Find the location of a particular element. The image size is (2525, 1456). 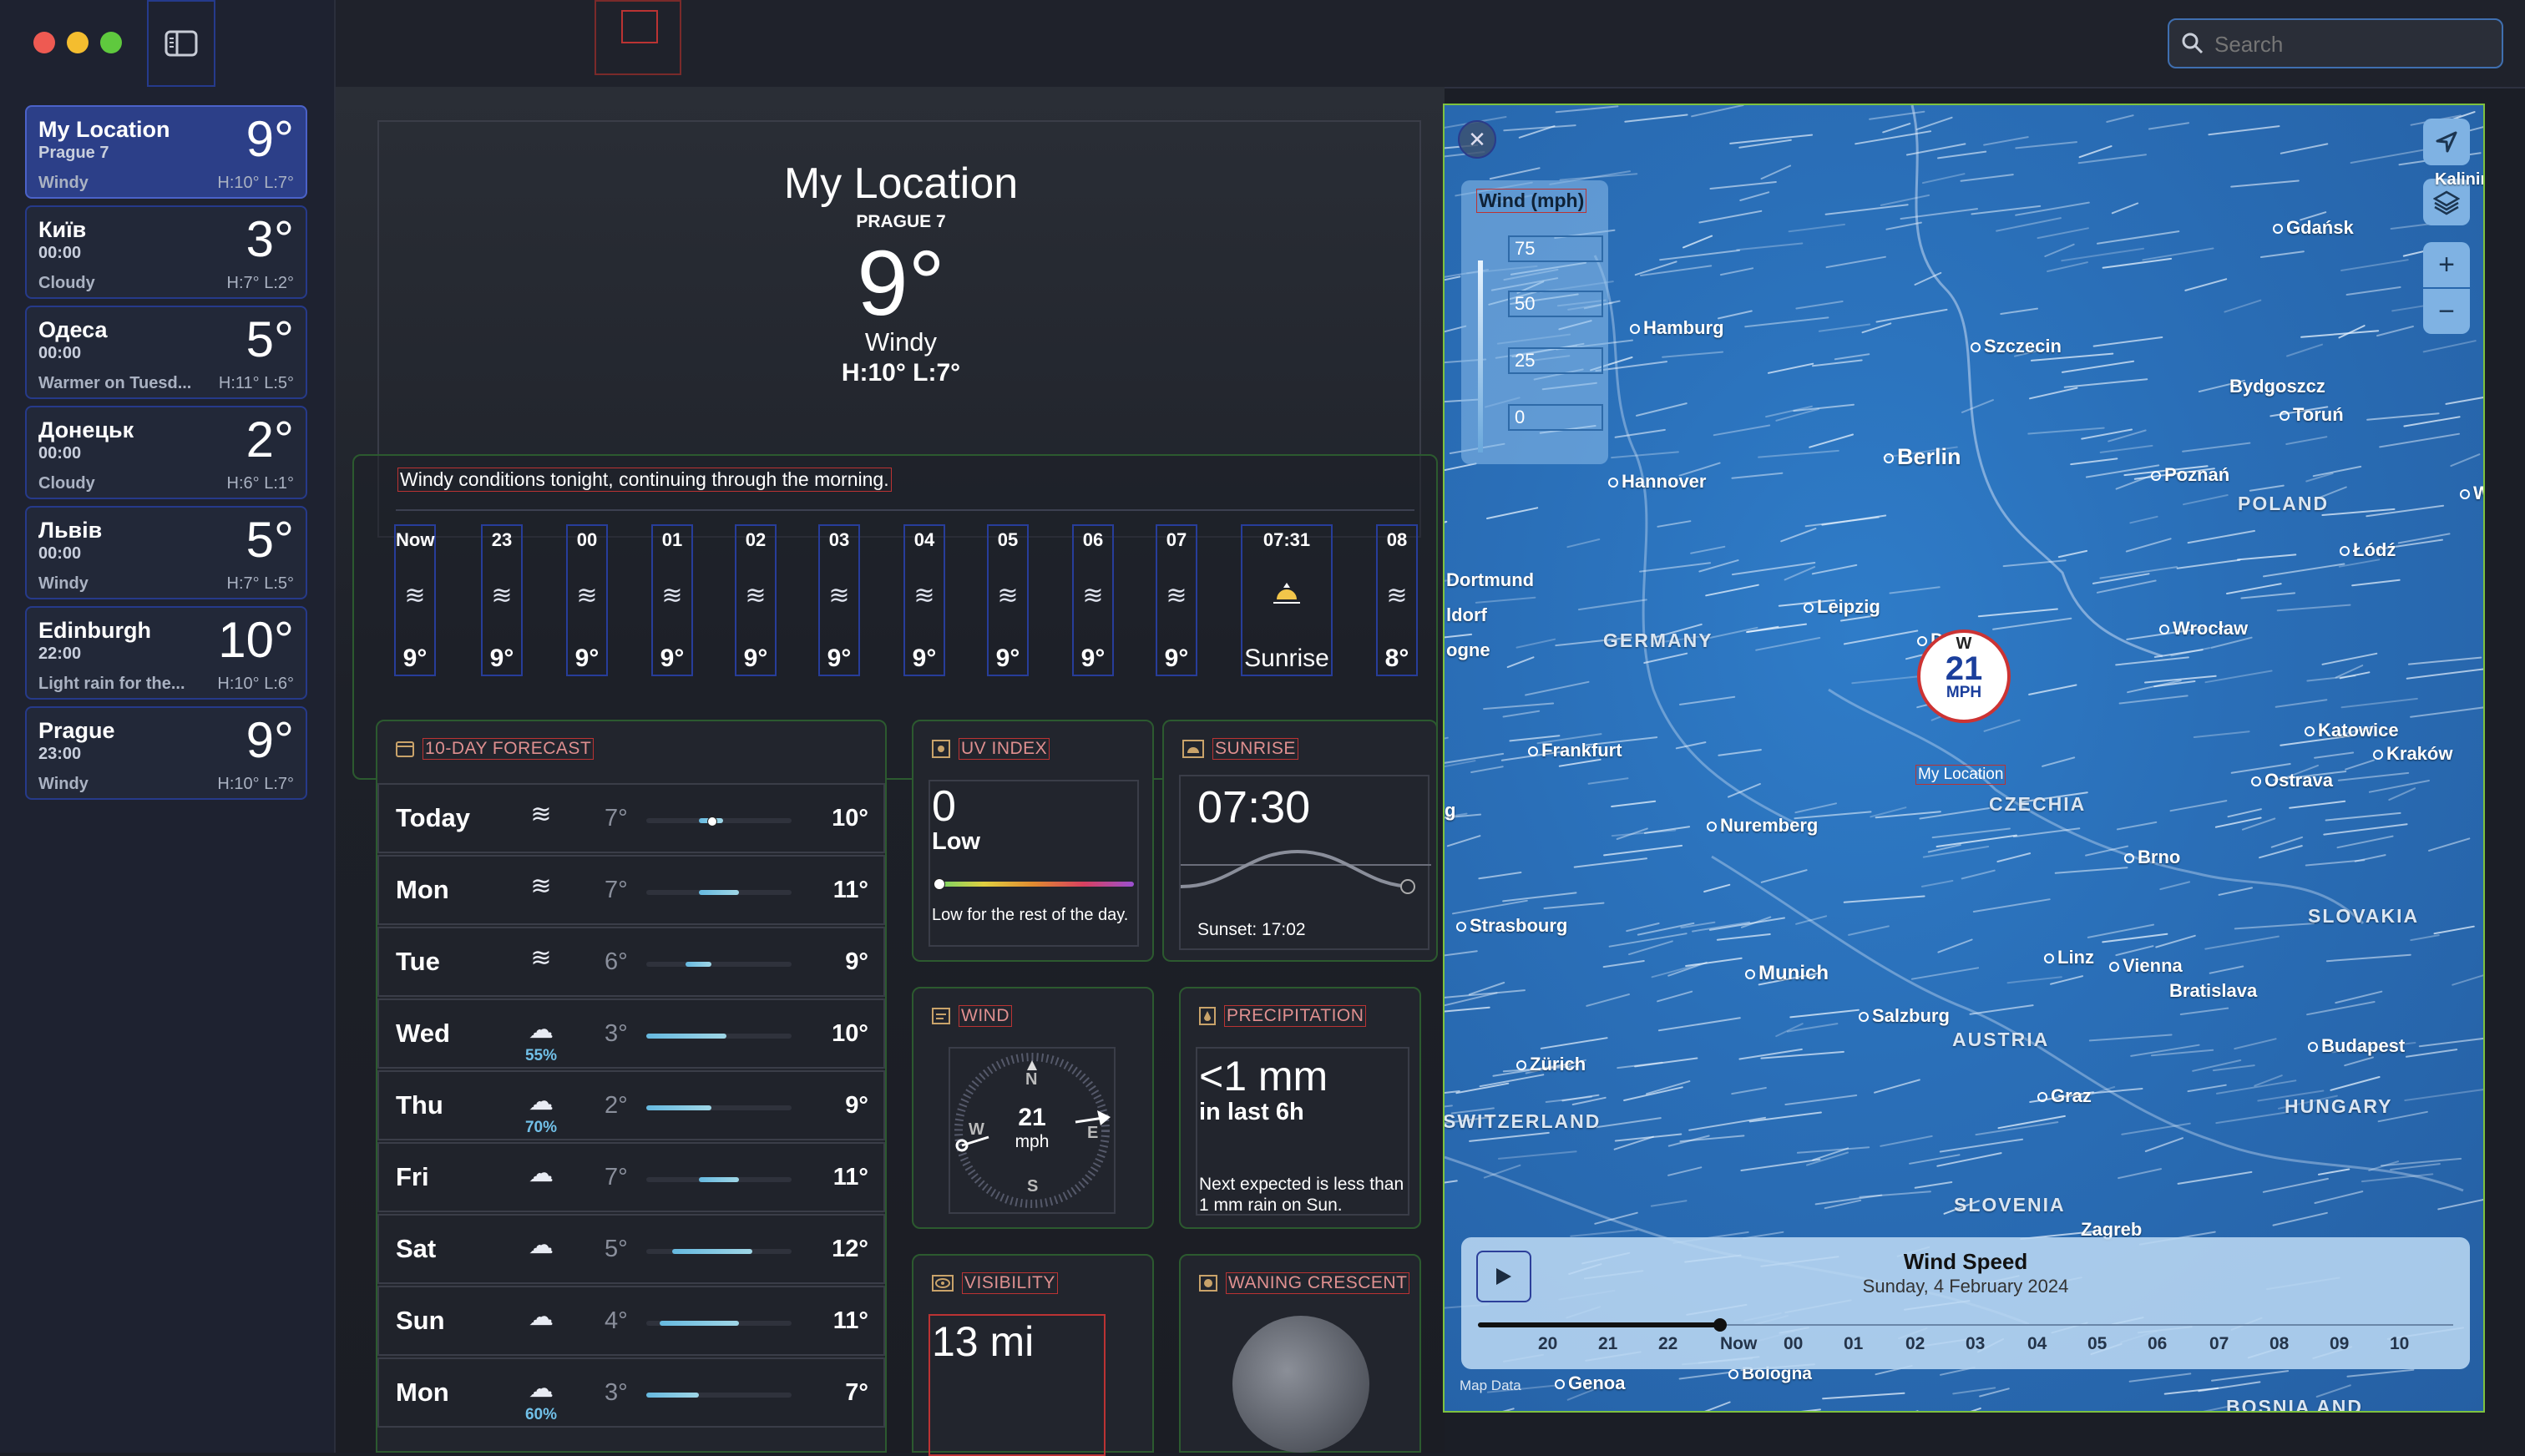

forecast-row: Mon ≋ 7° 11° is located at coordinates (631, 890).